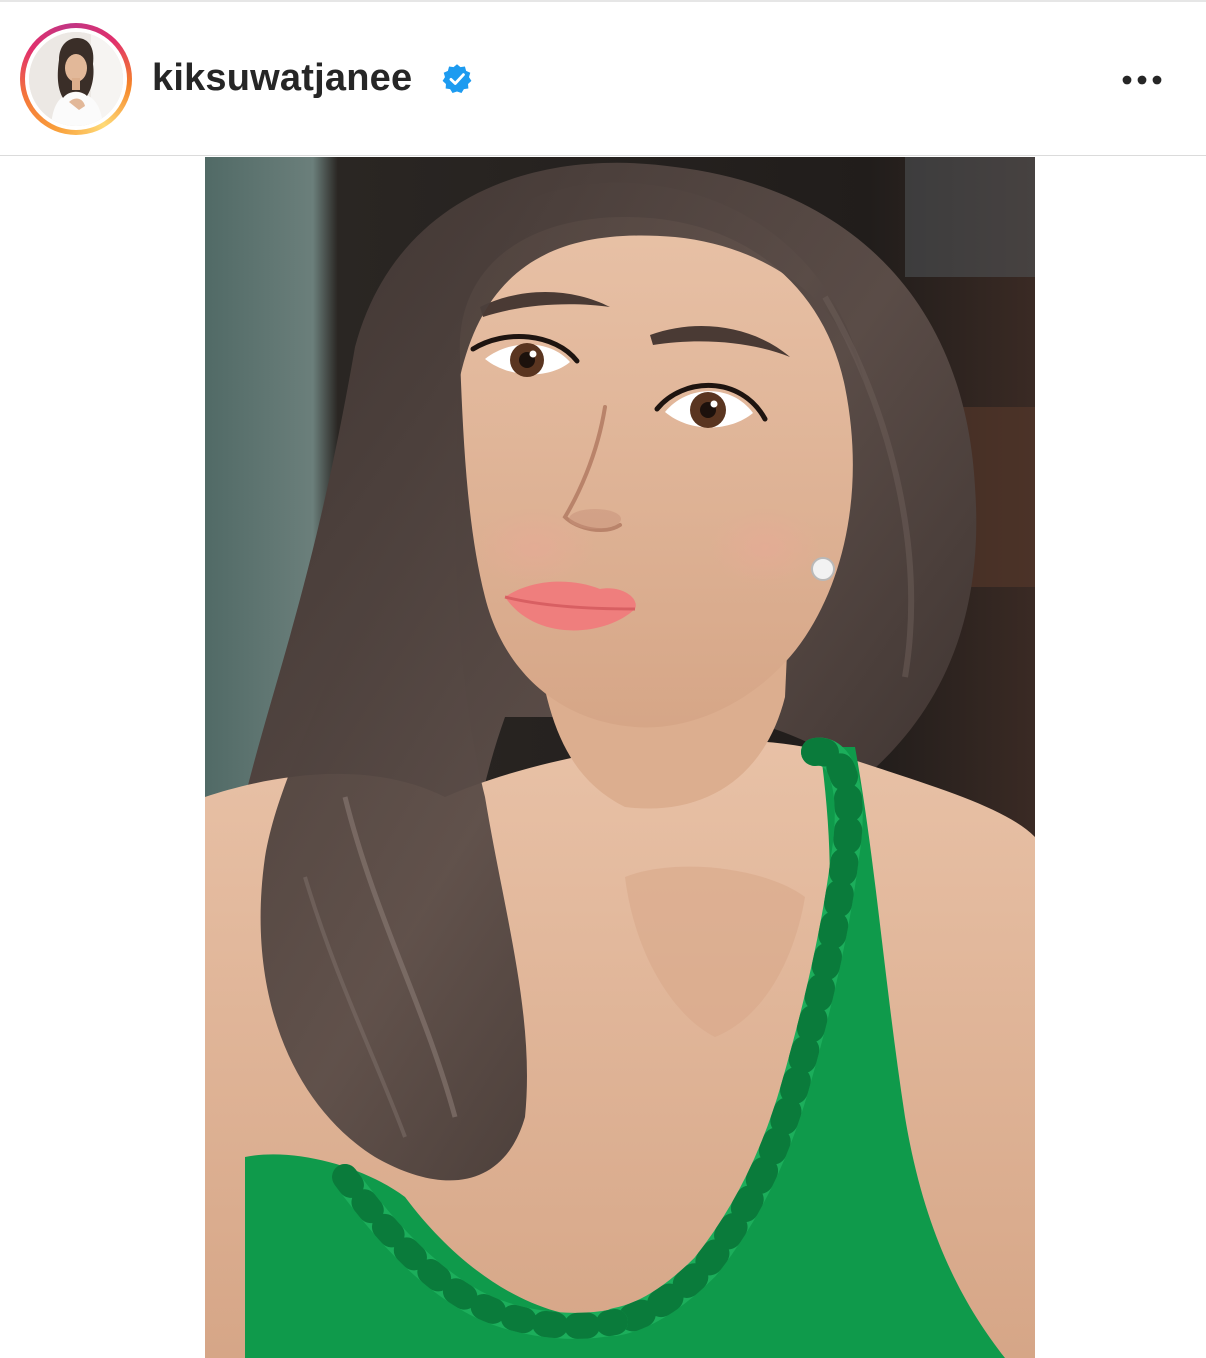 Image resolution: width=1206 pixels, height=1358 pixels. What do you see at coordinates (282, 78) in the screenshot?
I see `post-username: kiksuwatjanee` at bounding box center [282, 78].